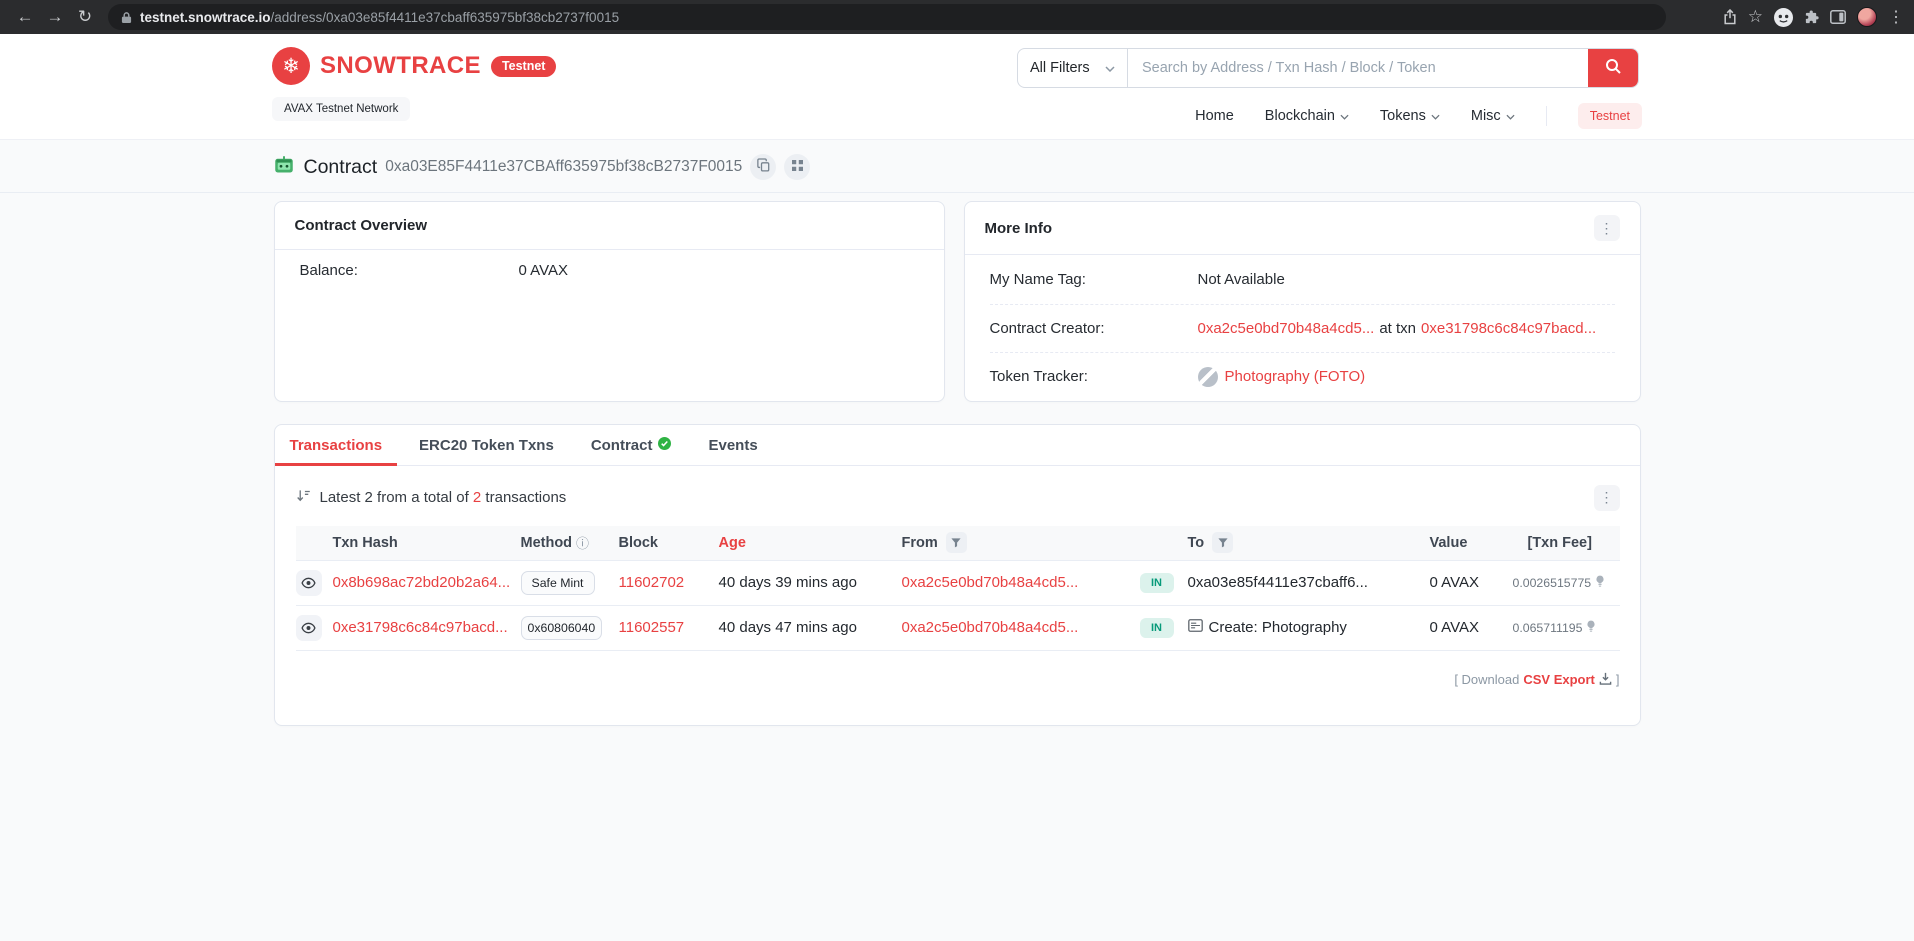  Describe the element at coordinates (1307, 116) in the screenshot. I see `nav-blockchain: Blockchain` at that location.